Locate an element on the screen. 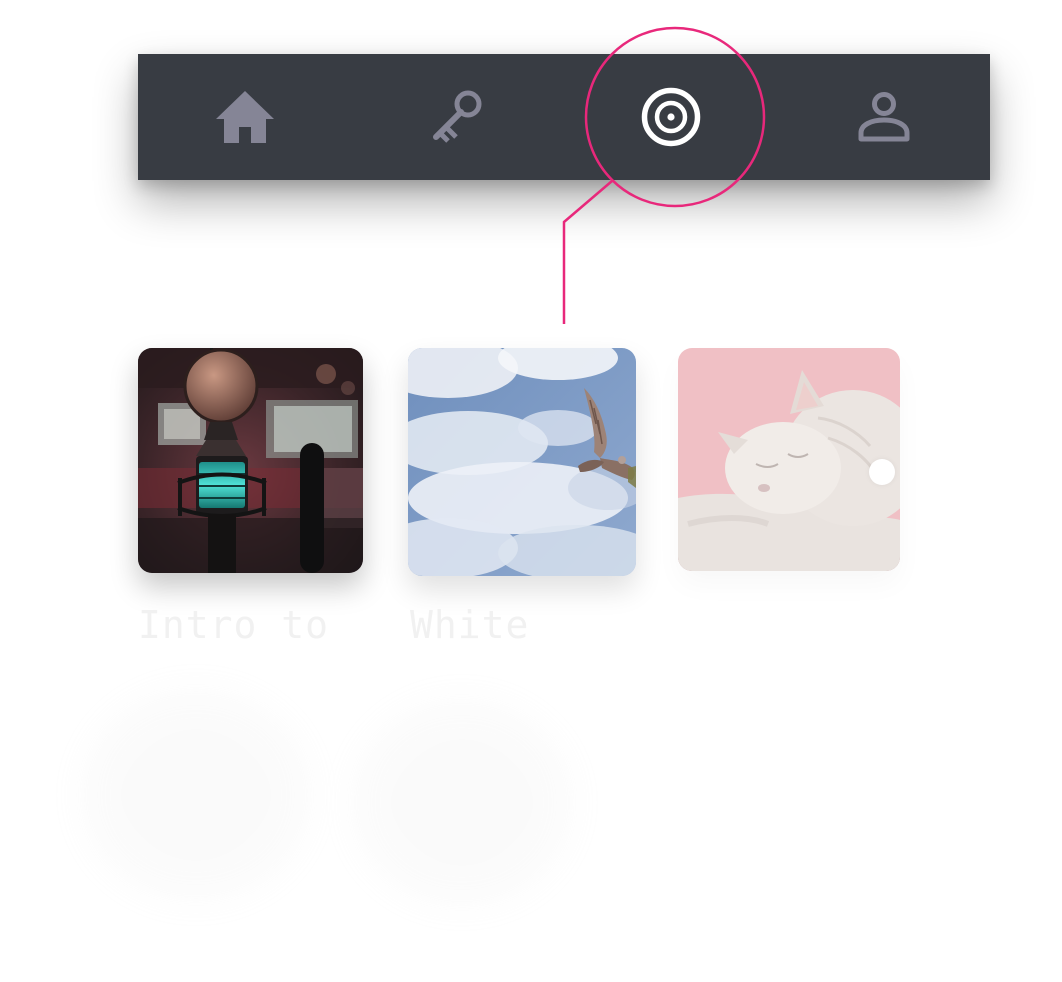 The image size is (1062, 982). card-title-1: Intro to is located at coordinates (234, 625).